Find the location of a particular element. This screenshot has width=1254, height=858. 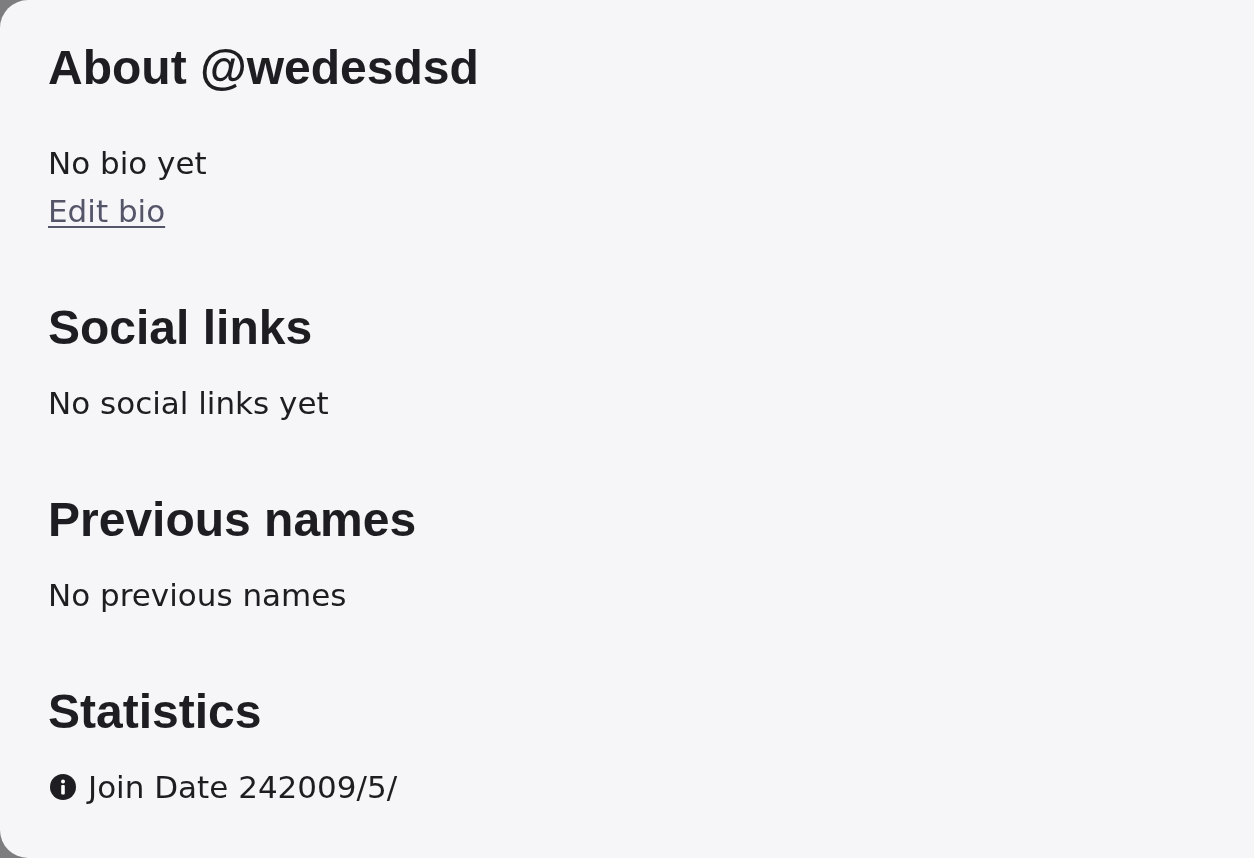

empty-state-text: No previous names is located at coordinates (197, 595).